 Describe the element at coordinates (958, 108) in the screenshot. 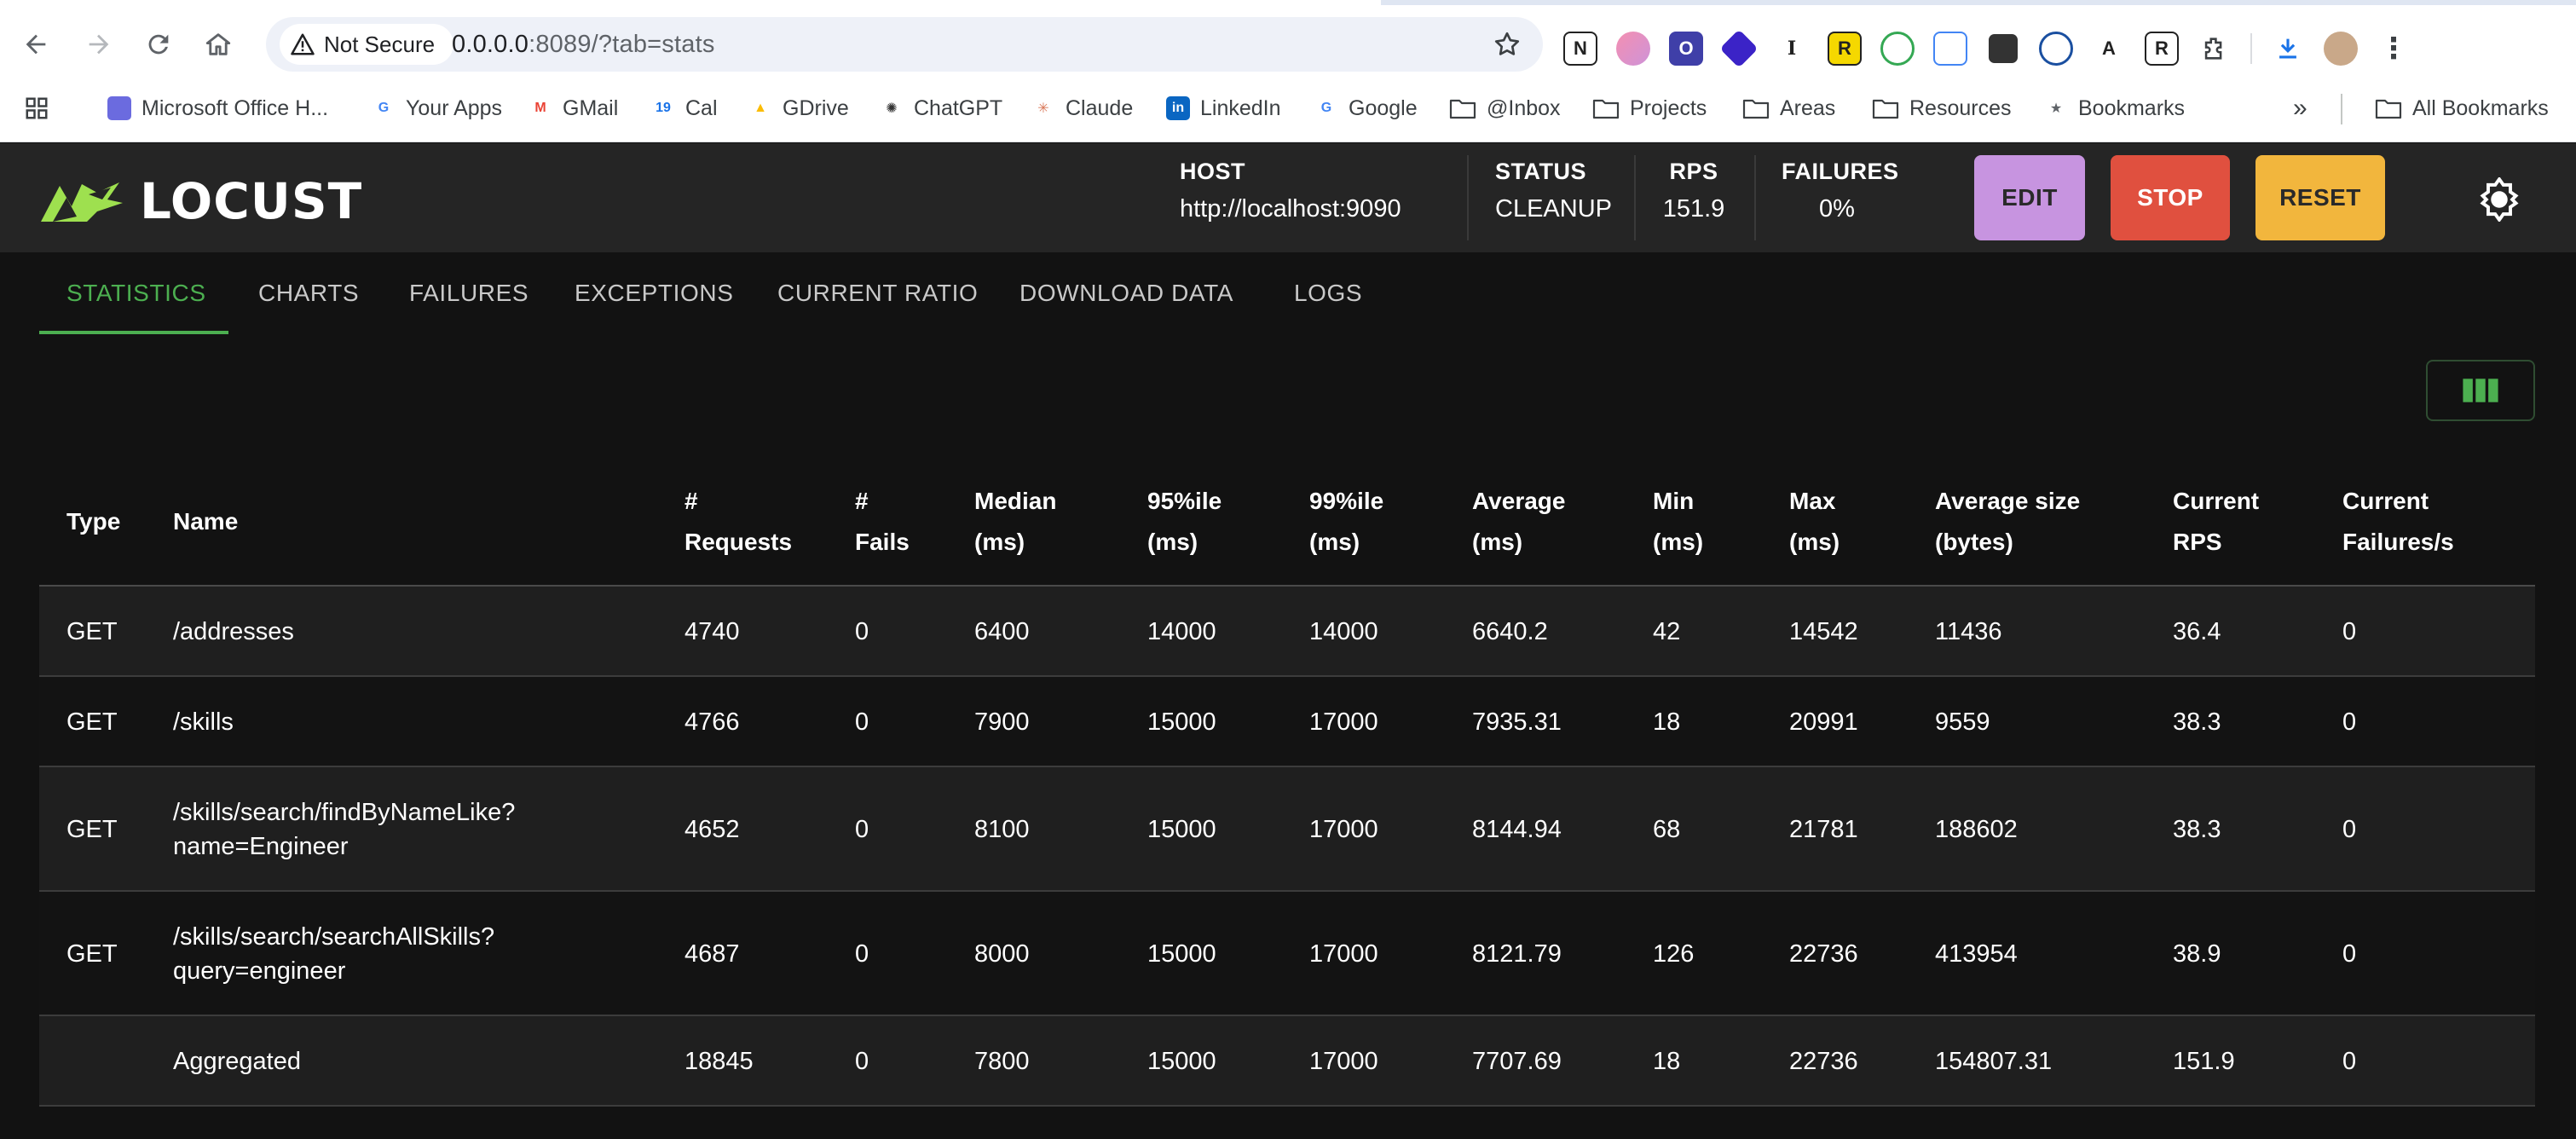

I see `bookmark-label: ChatGPT` at that location.